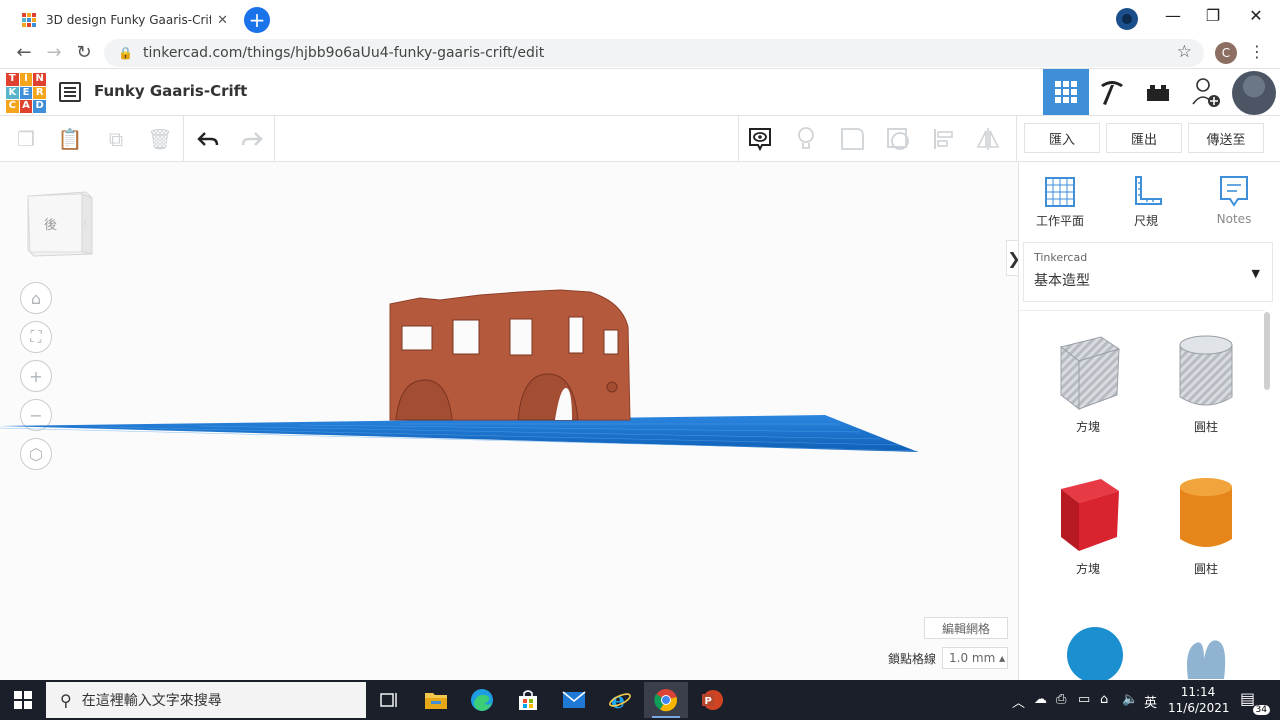 Image resolution: width=1280 pixels, height=720 pixels. What do you see at coordinates (1226, 53) in the screenshot?
I see `browser-profile-avatar: C` at bounding box center [1226, 53].